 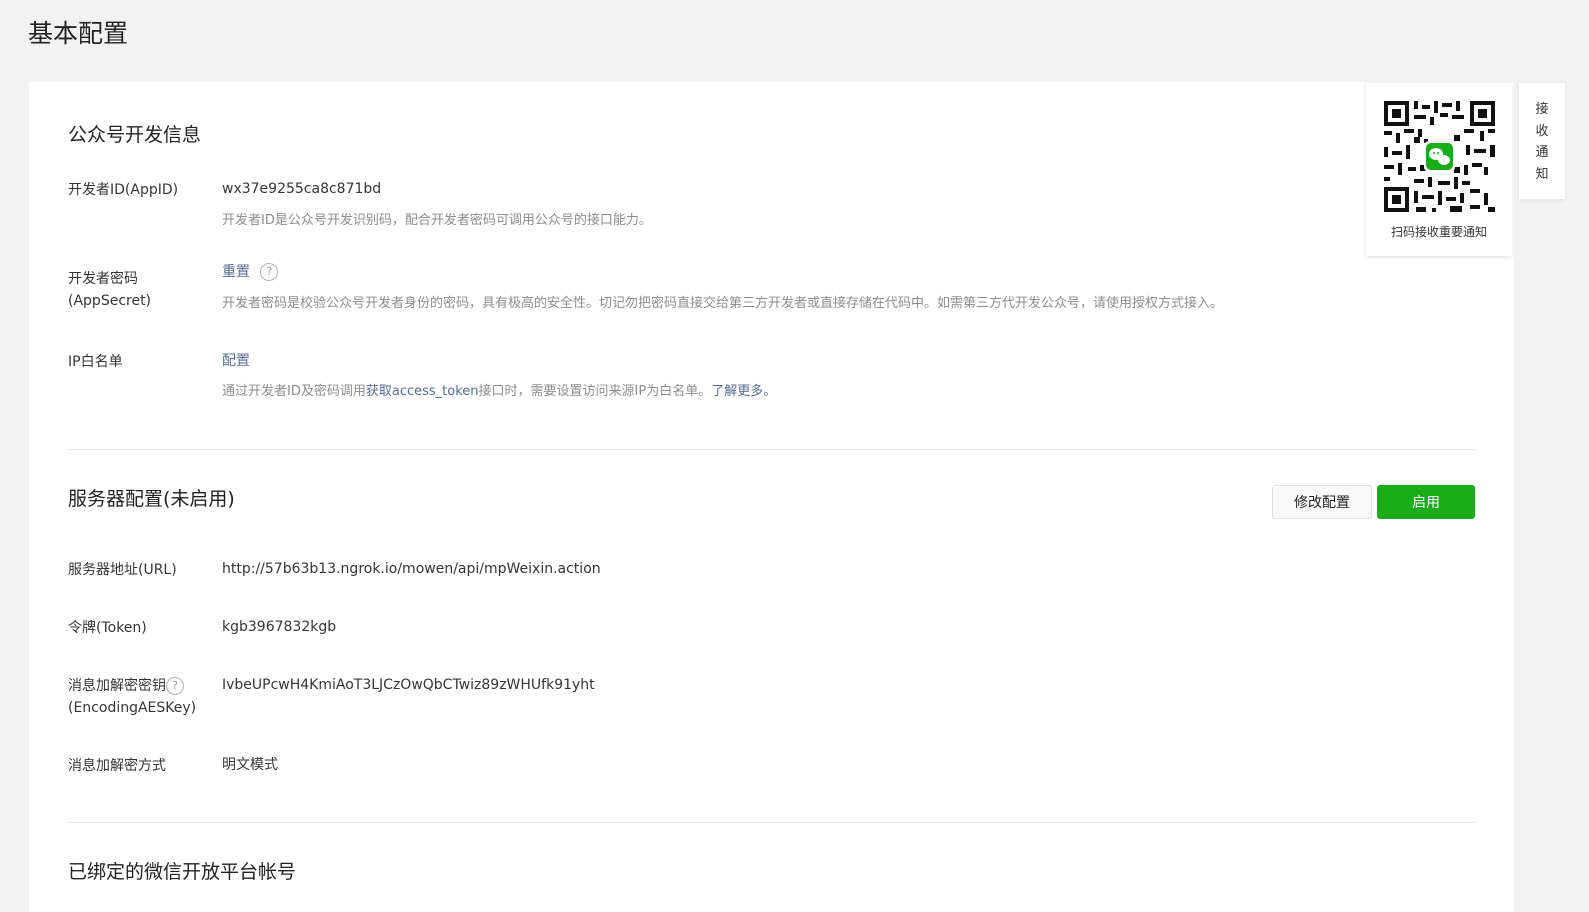 I want to click on enable-button: 启用, so click(x=1426, y=502).